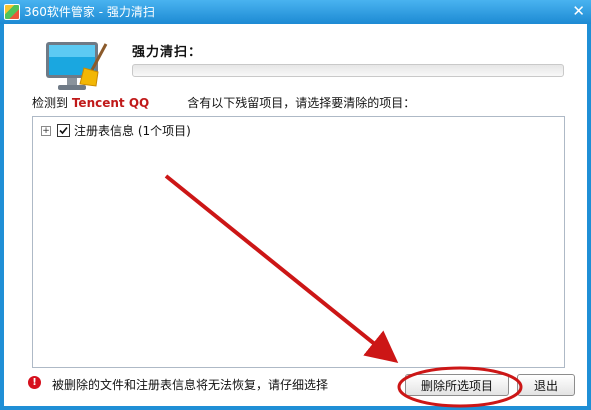 Image resolution: width=591 pixels, height=410 pixels. What do you see at coordinates (457, 385) in the screenshot?
I see `delete-selected-button: 删除所选项目` at bounding box center [457, 385].